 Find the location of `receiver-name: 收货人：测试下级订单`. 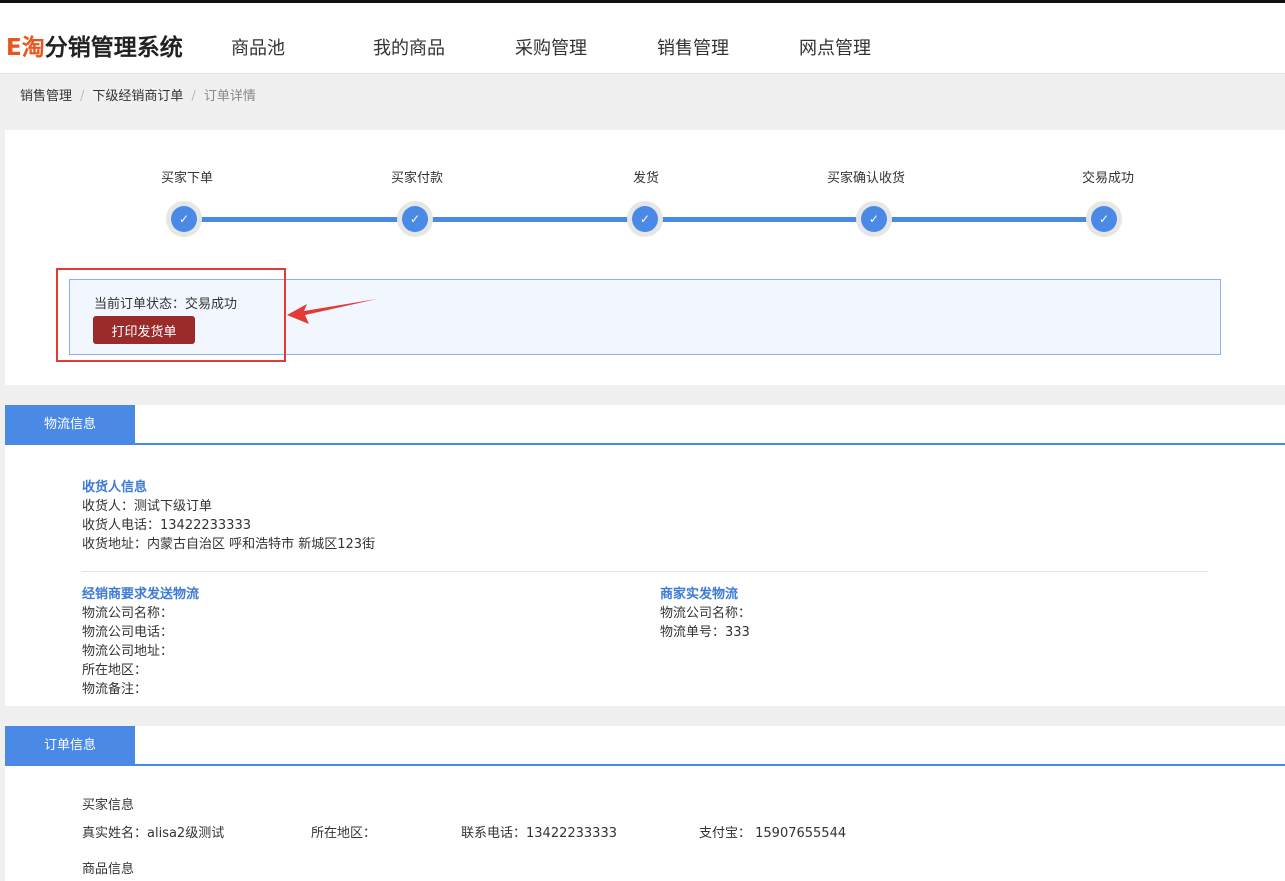

receiver-name: 收货人：测试下级订单 is located at coordinates (147, 506).